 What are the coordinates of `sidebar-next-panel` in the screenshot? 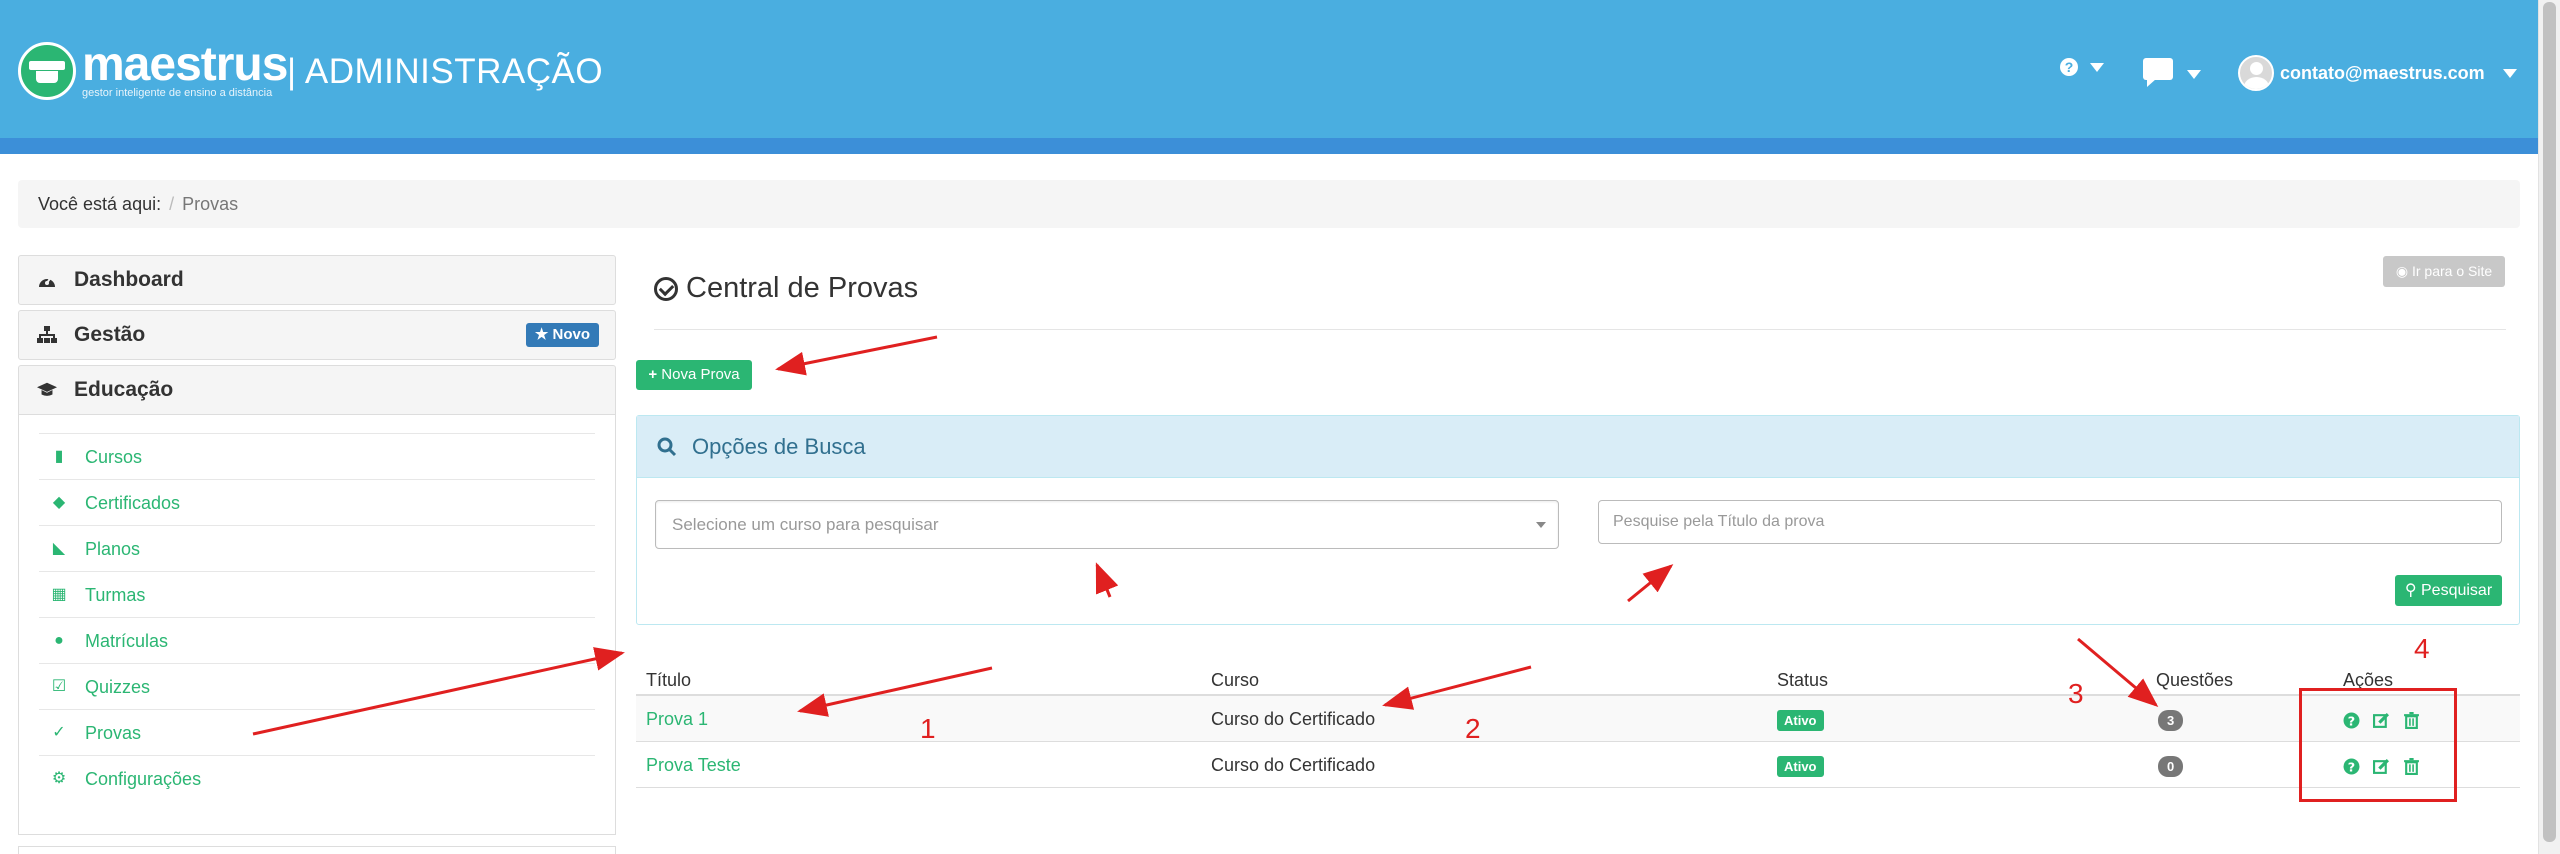 It's located at (317, 850).